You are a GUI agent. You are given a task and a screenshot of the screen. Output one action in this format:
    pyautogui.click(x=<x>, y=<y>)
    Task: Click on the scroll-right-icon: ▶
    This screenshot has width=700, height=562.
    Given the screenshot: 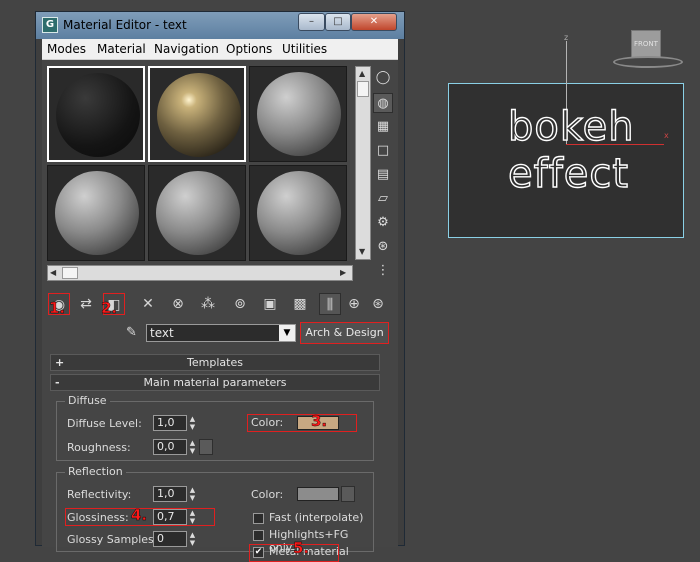 What is the action you would take?
    pyautogui.click(x=343, y=272)
    